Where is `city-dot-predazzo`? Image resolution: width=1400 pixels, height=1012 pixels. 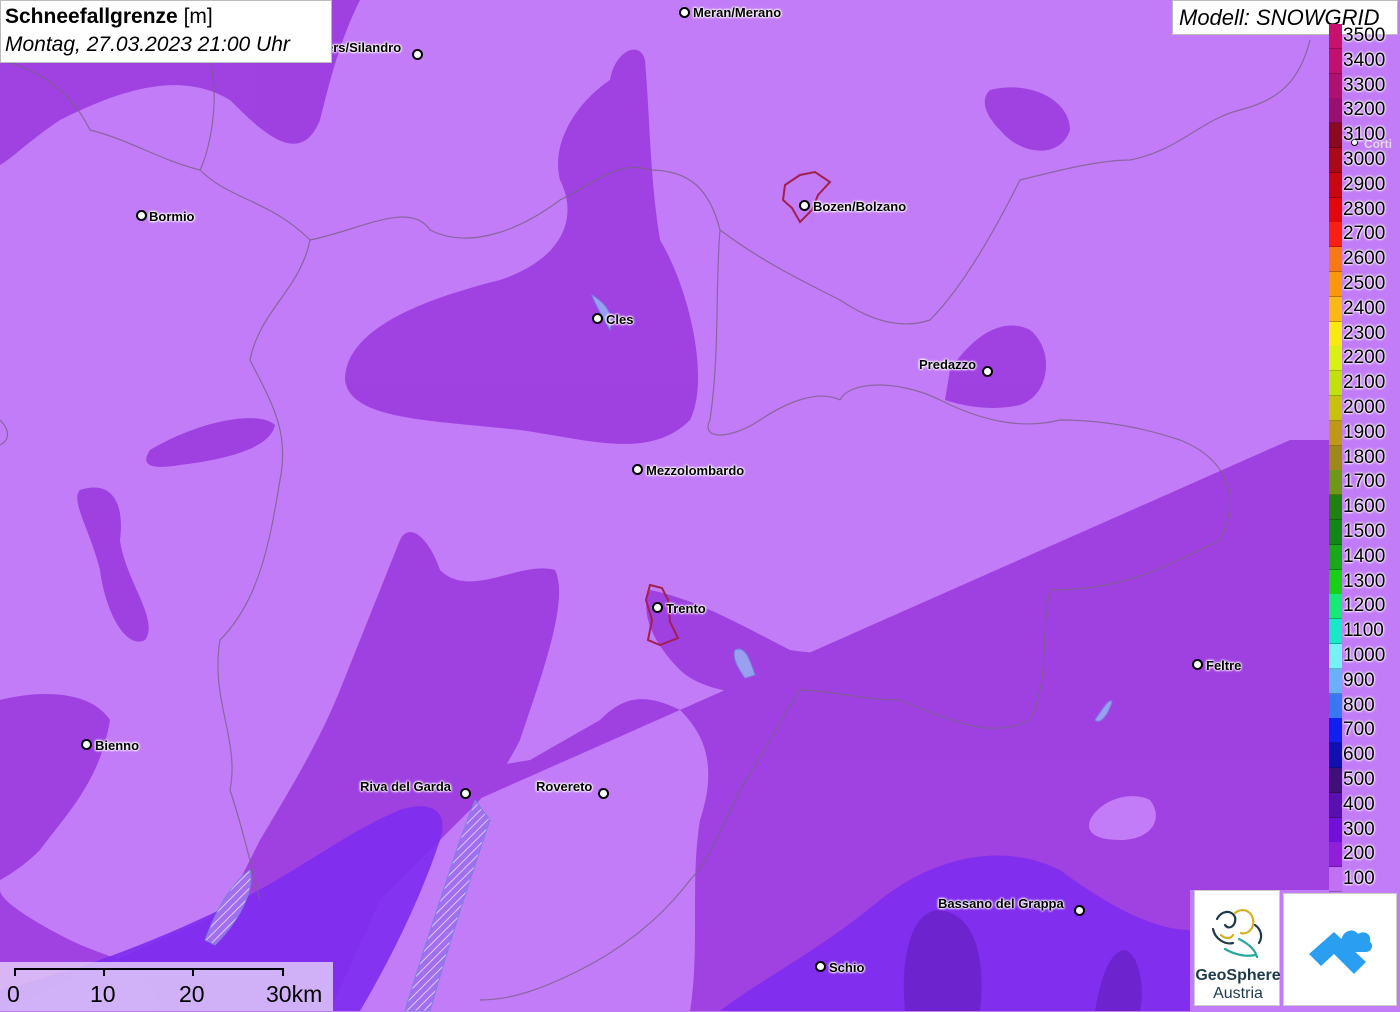 city-dot-predazzo is located at coordinates (987, 371).